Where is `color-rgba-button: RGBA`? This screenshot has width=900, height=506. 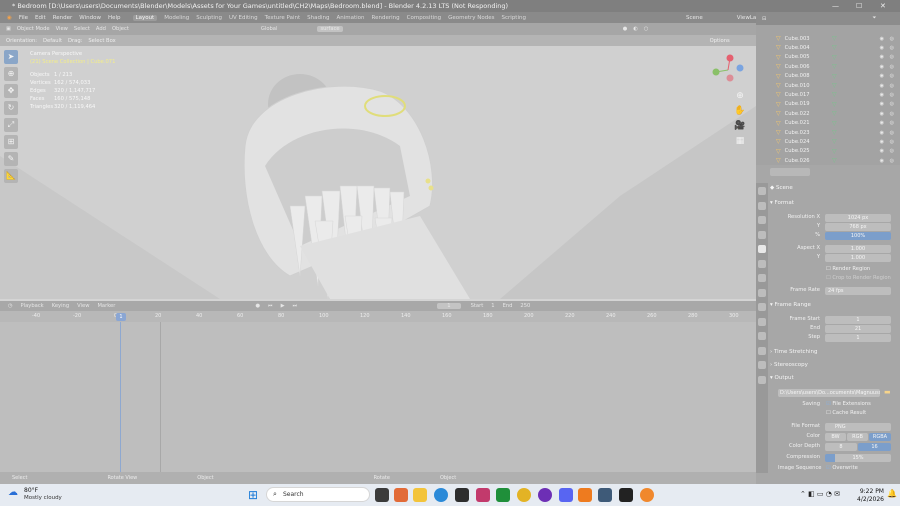 color-rgba-button: RGBA is located at coordinates (880, 437).